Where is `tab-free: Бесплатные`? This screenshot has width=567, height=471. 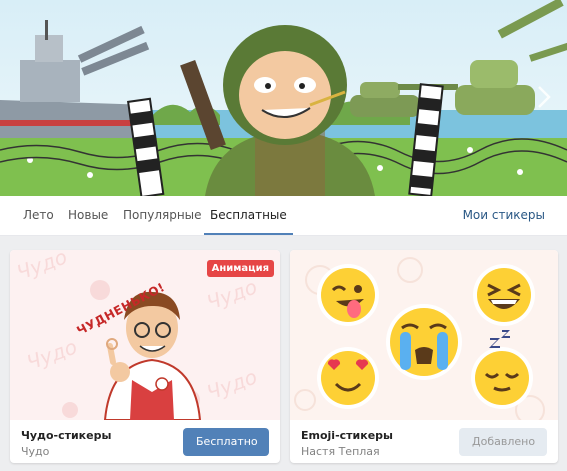 tab-free: Бесплатные is located at coordinates (248, 215).